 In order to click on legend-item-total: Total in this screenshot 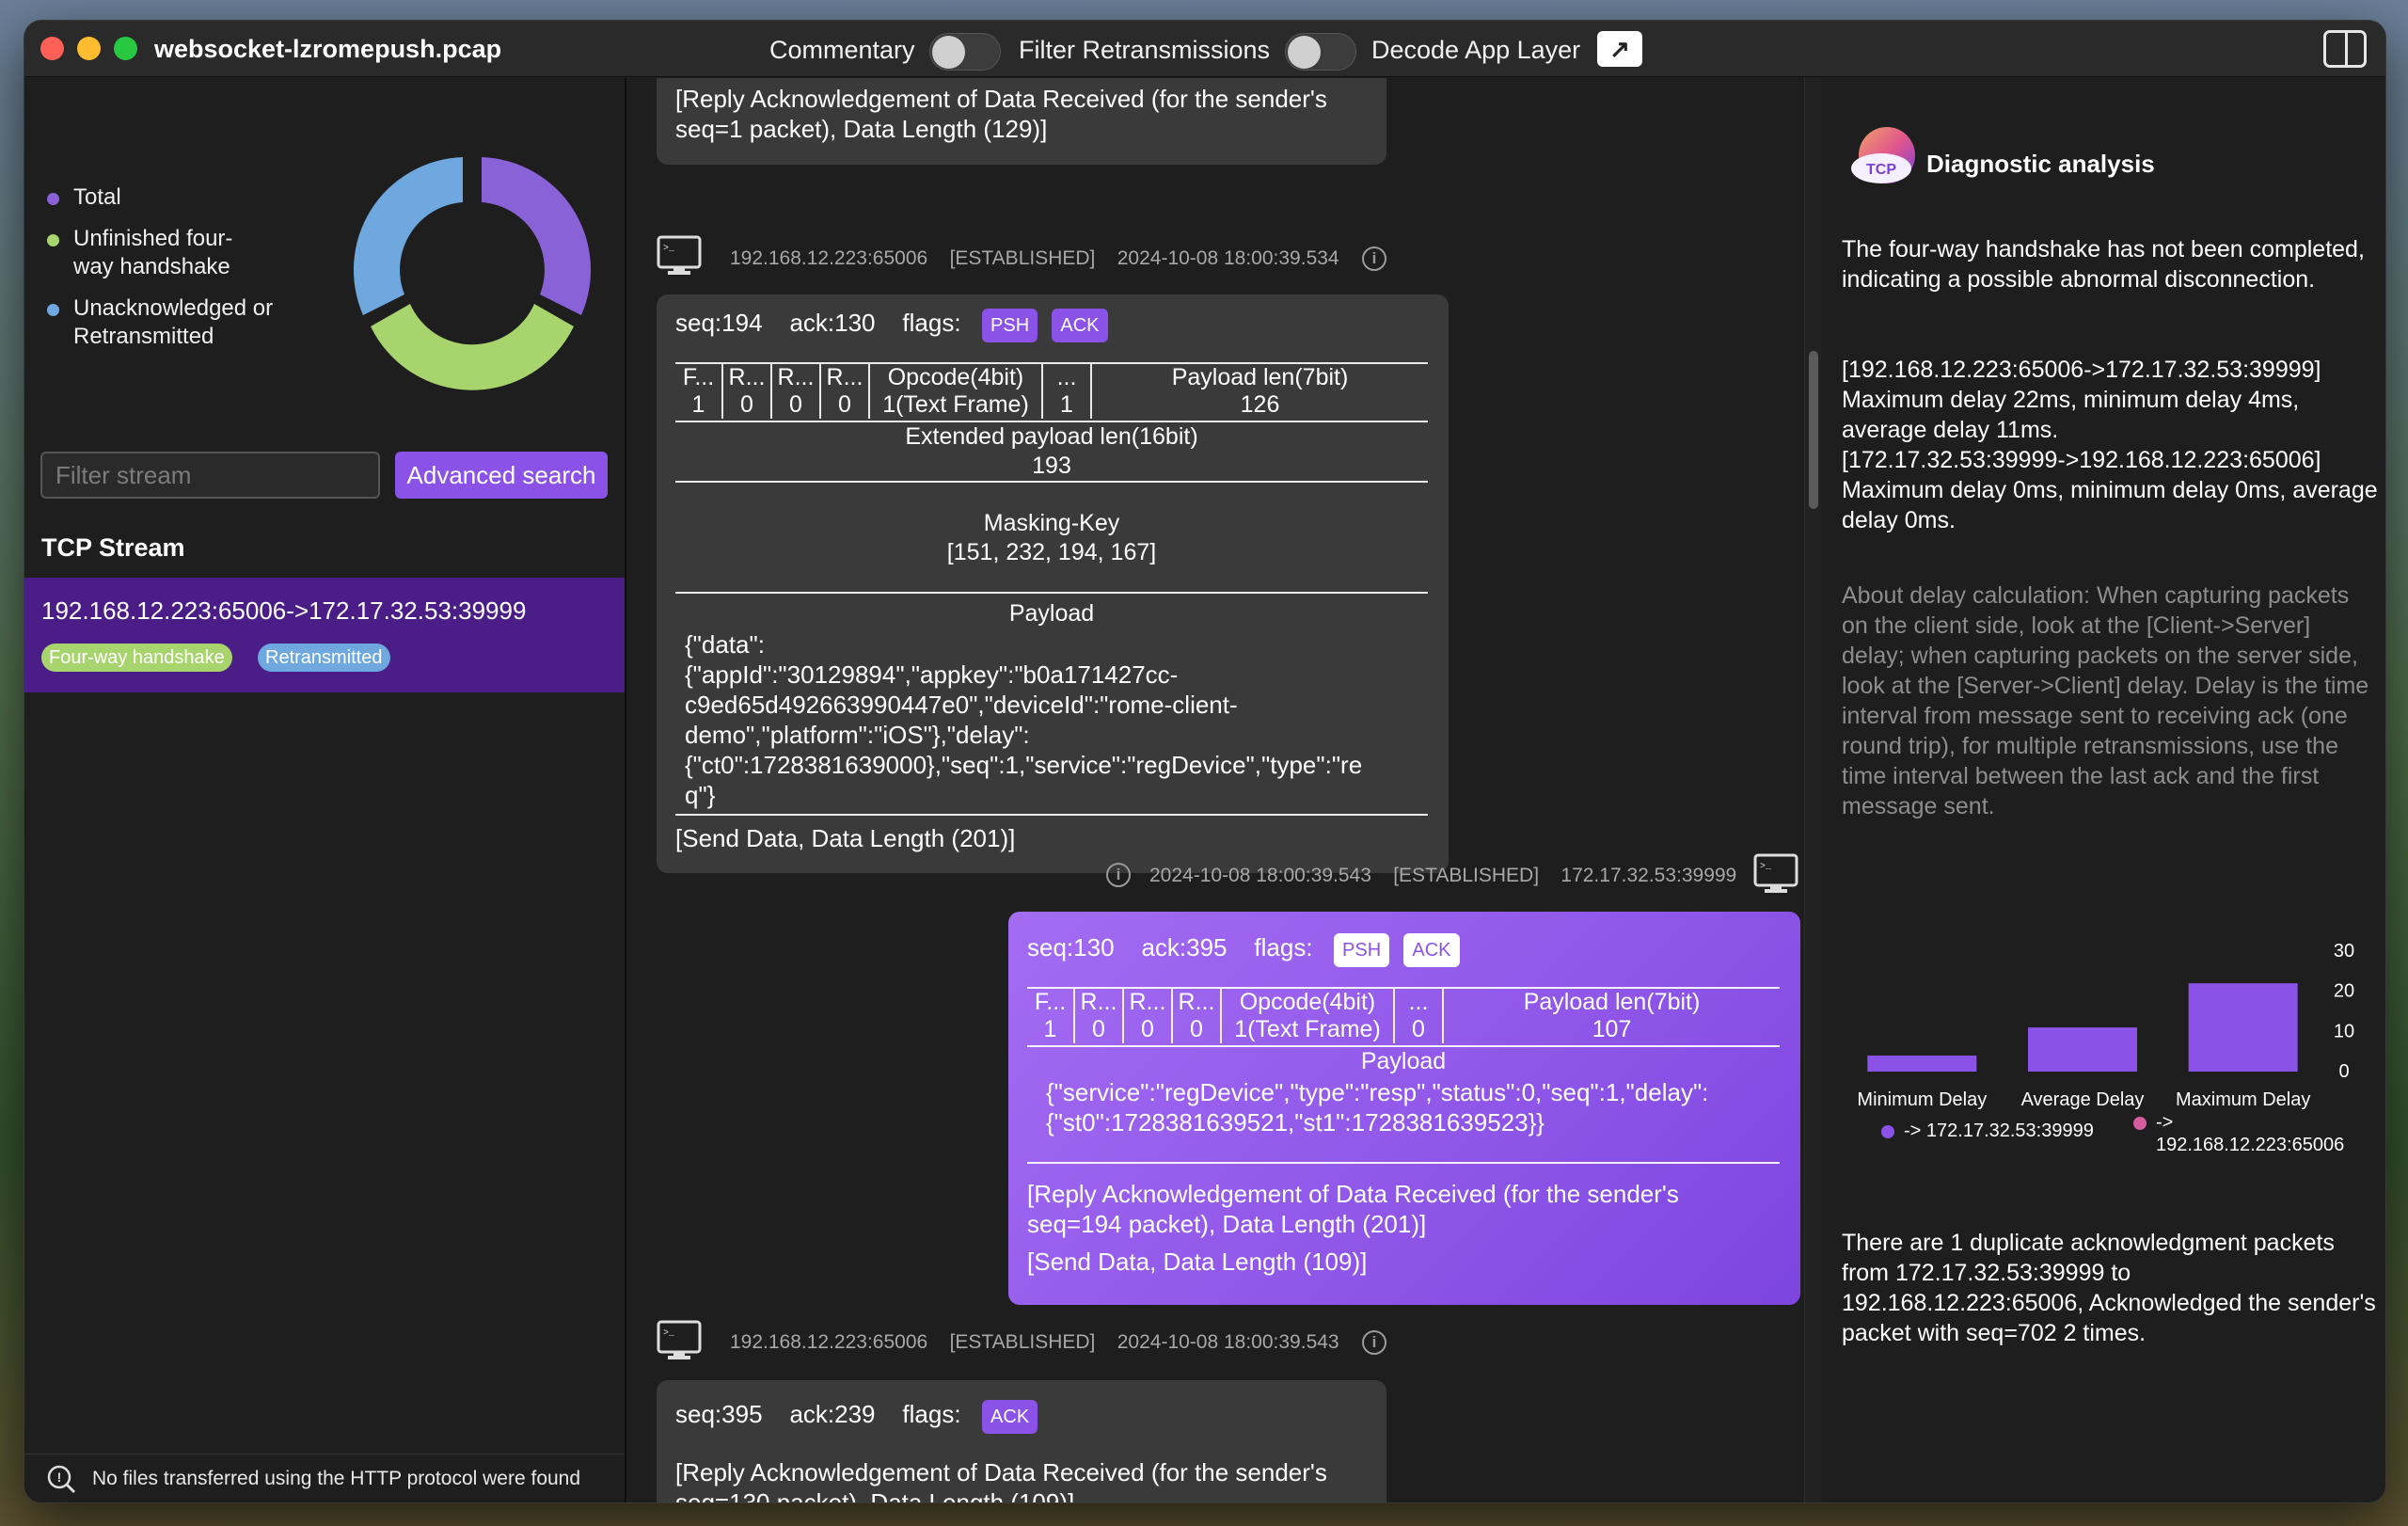, I will do `click(175, 197)`.